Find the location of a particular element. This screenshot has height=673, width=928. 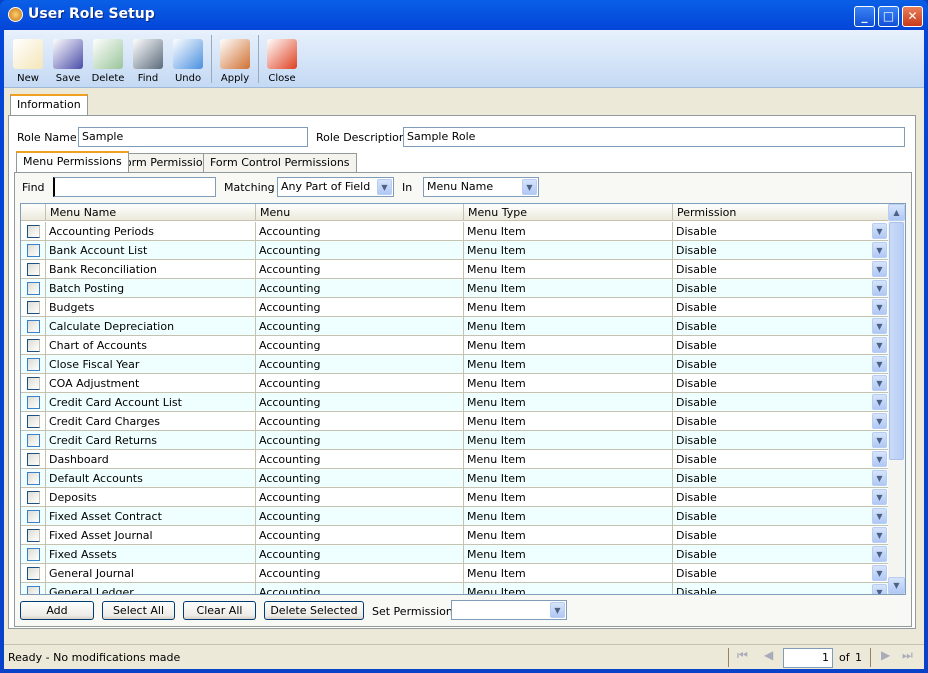

undo-button: Undo is located at coordinates (188, 59).